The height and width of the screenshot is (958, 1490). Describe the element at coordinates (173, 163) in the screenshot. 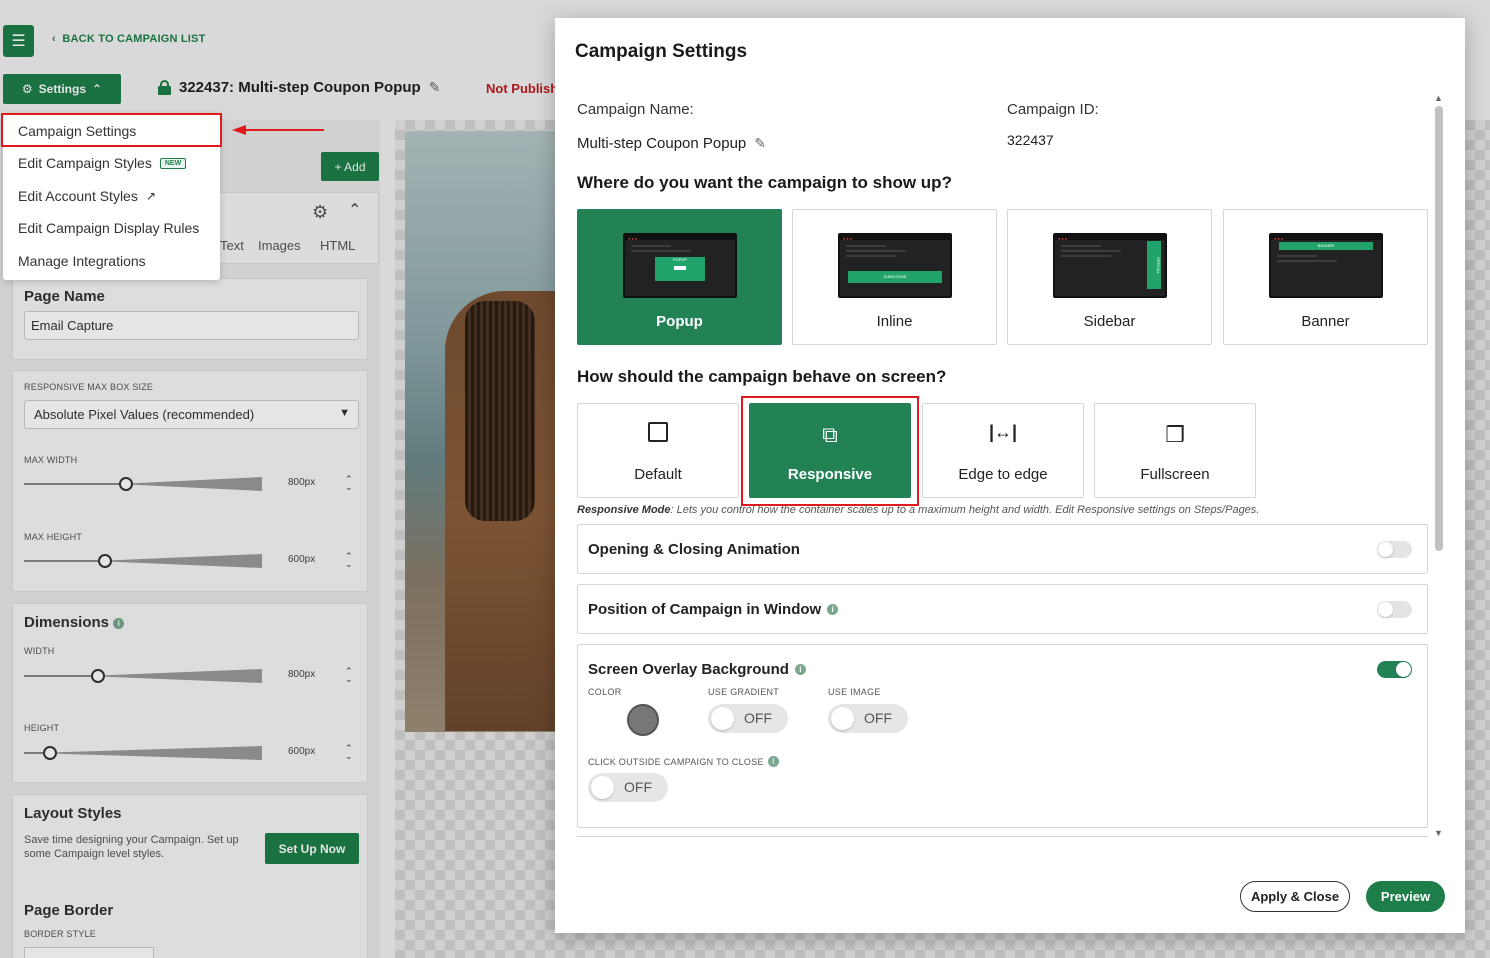

I see `new-badge: NEW` at that location.